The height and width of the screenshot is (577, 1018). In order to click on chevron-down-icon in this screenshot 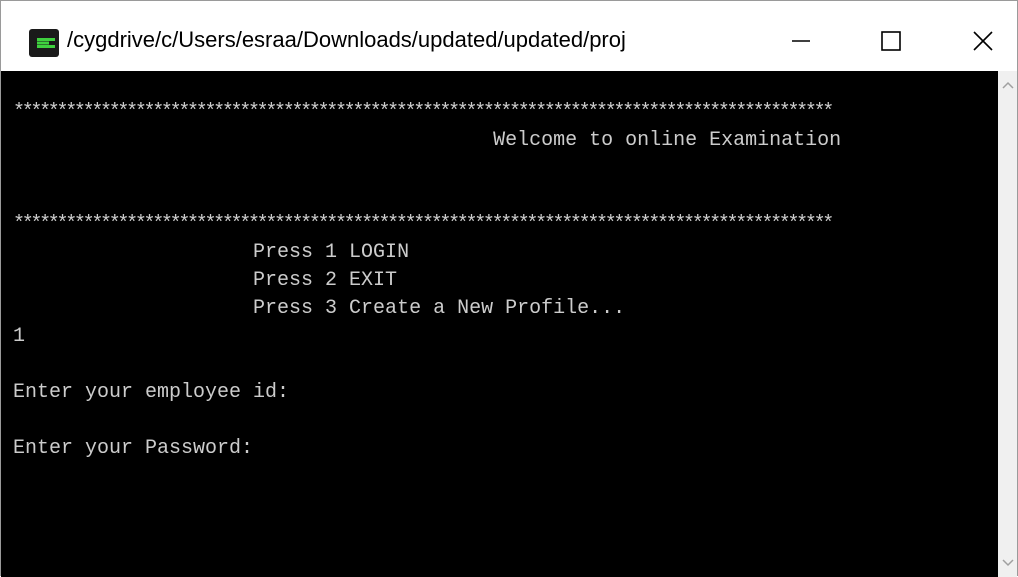, I will do `click(1007, 563)`.